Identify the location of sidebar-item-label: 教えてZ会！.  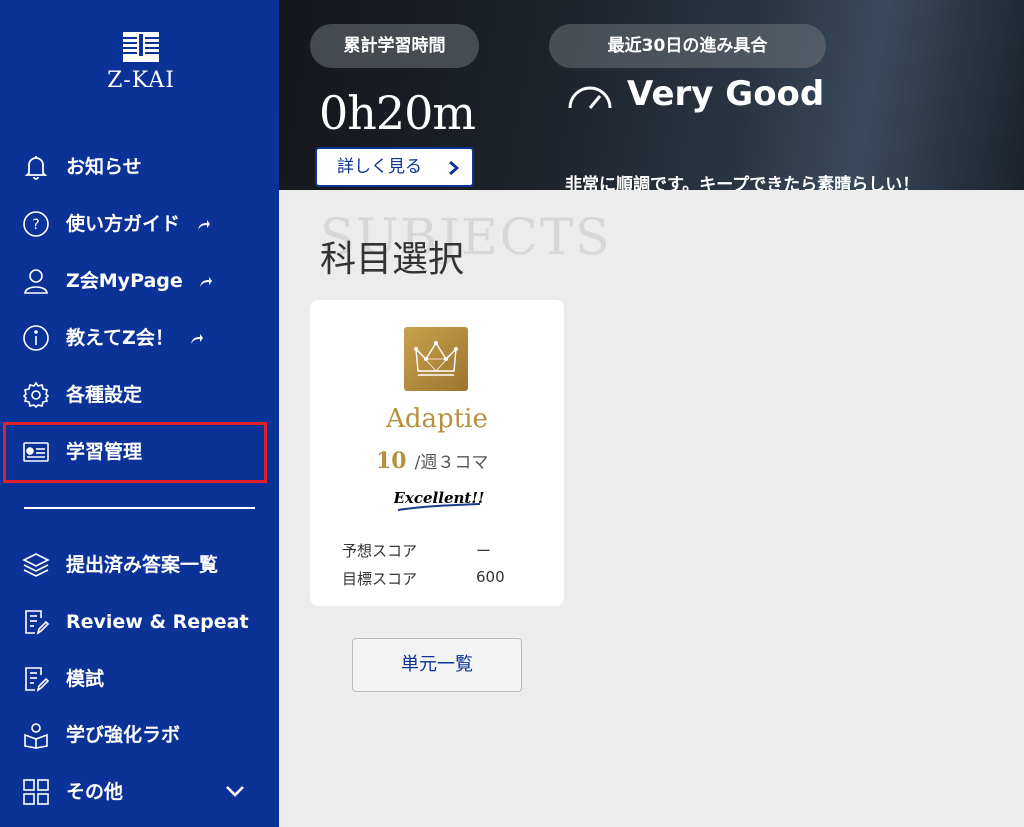
(135, 338).